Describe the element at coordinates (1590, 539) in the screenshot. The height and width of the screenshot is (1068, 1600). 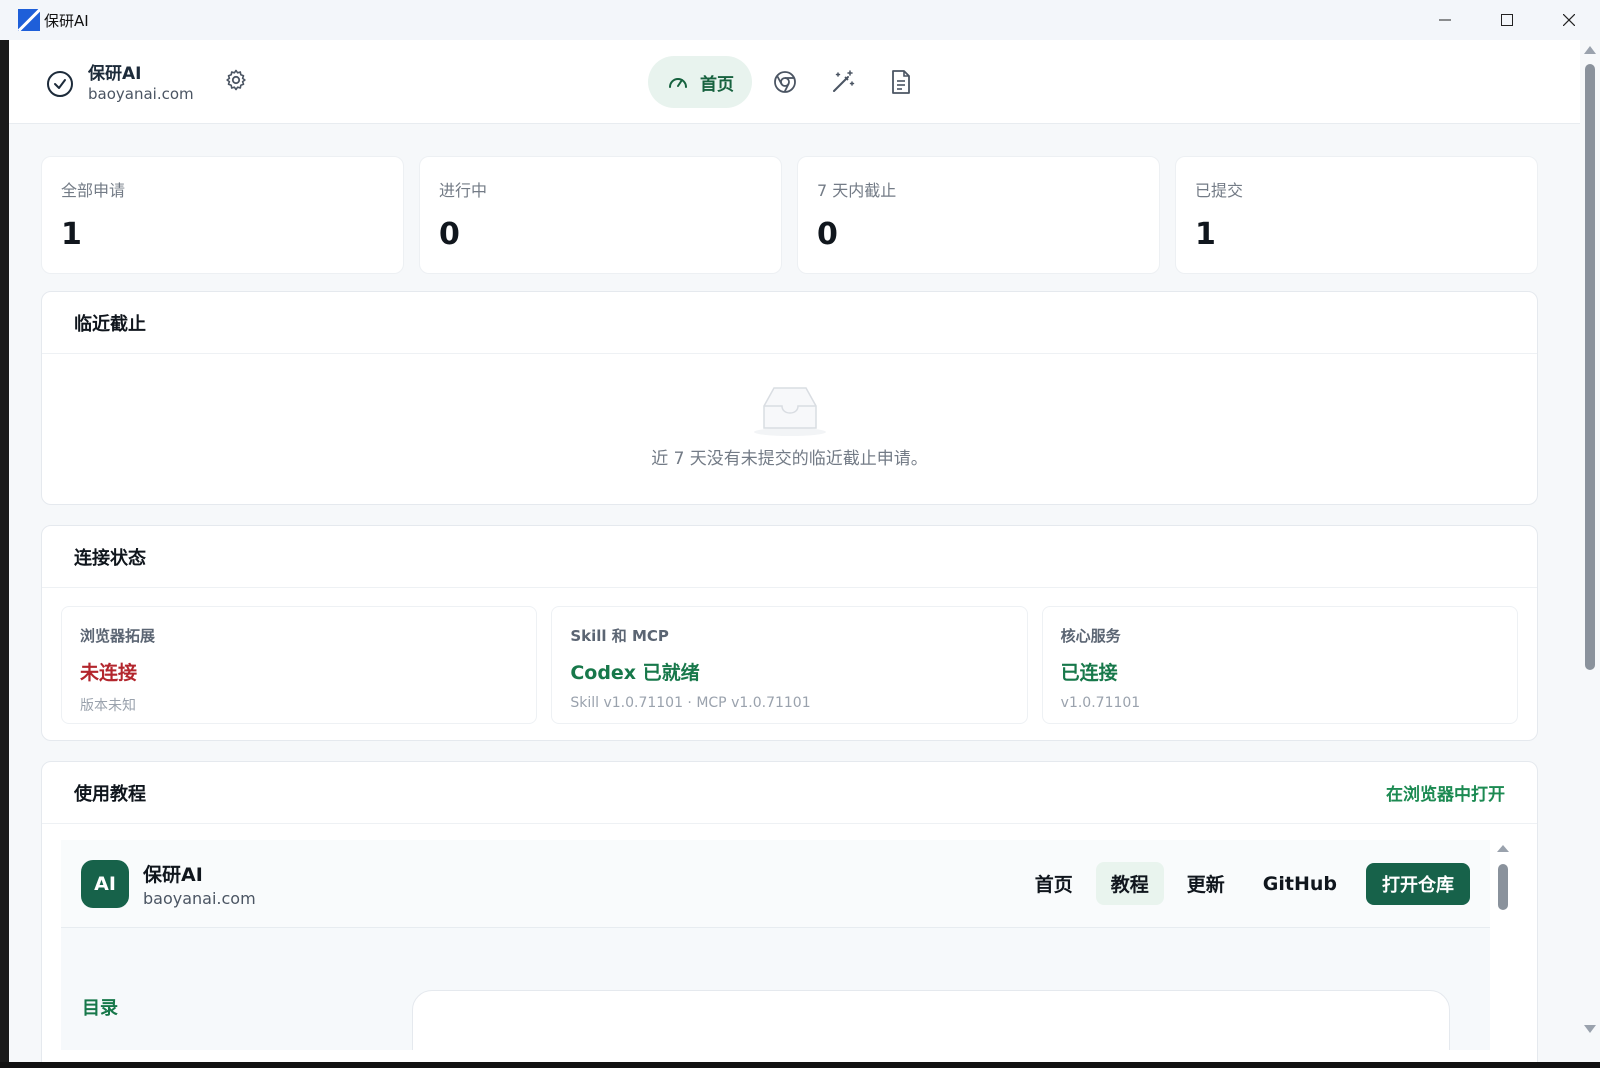
I see `main-scrollbar-graphic` at that location.